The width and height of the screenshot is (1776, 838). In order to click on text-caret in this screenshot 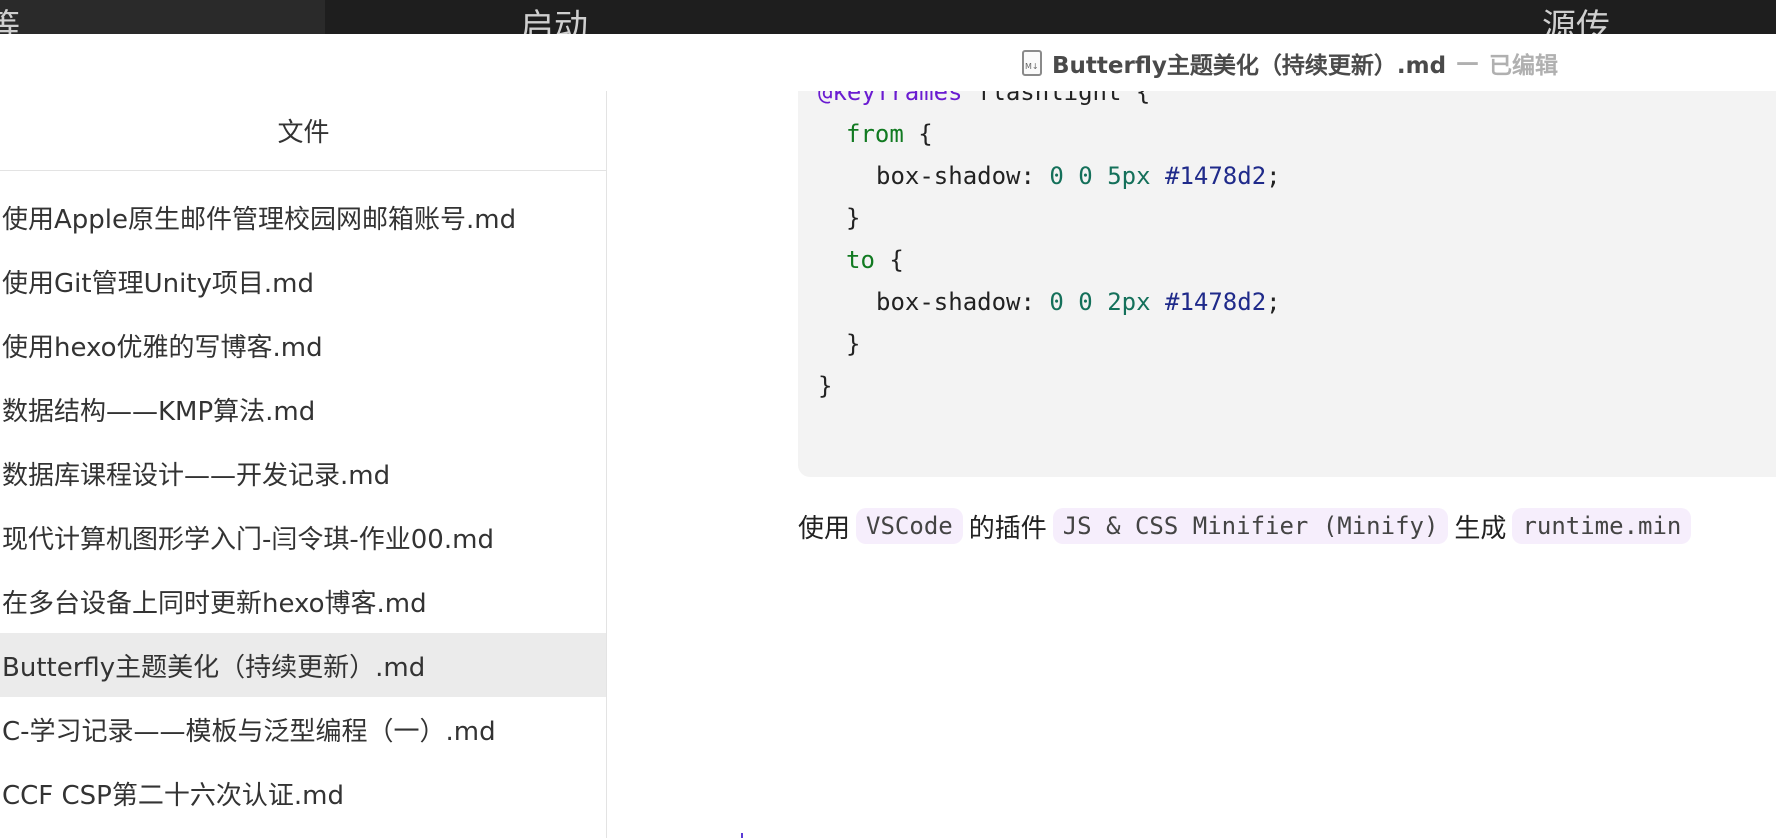, I will do `click(742, 835)`.